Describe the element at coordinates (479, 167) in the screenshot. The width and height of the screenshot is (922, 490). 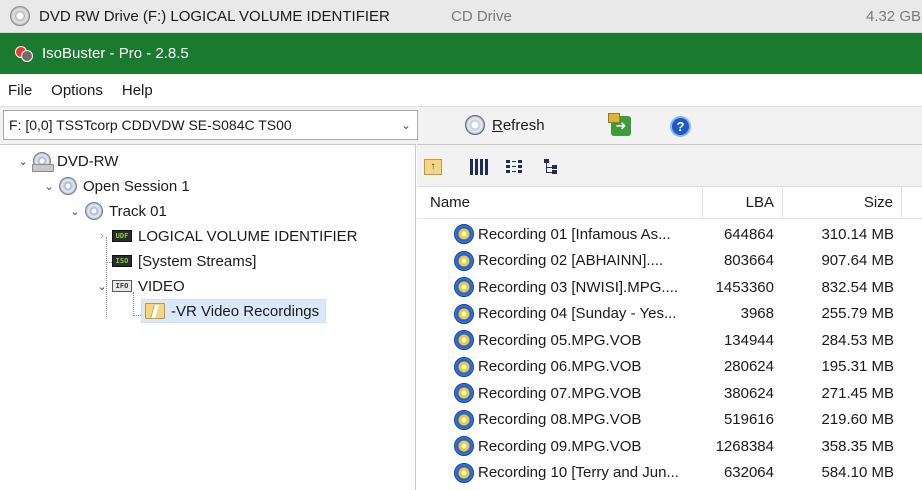
I see `large-icons-view-icon` at that location.